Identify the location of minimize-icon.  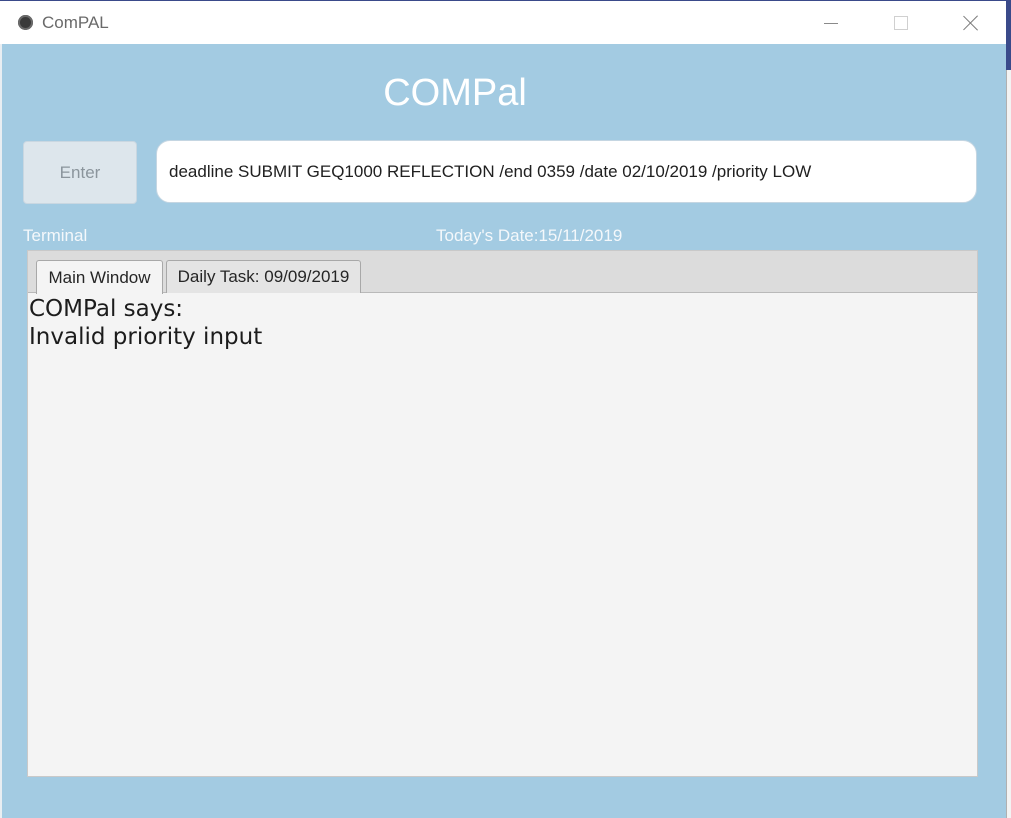
(831, 23).